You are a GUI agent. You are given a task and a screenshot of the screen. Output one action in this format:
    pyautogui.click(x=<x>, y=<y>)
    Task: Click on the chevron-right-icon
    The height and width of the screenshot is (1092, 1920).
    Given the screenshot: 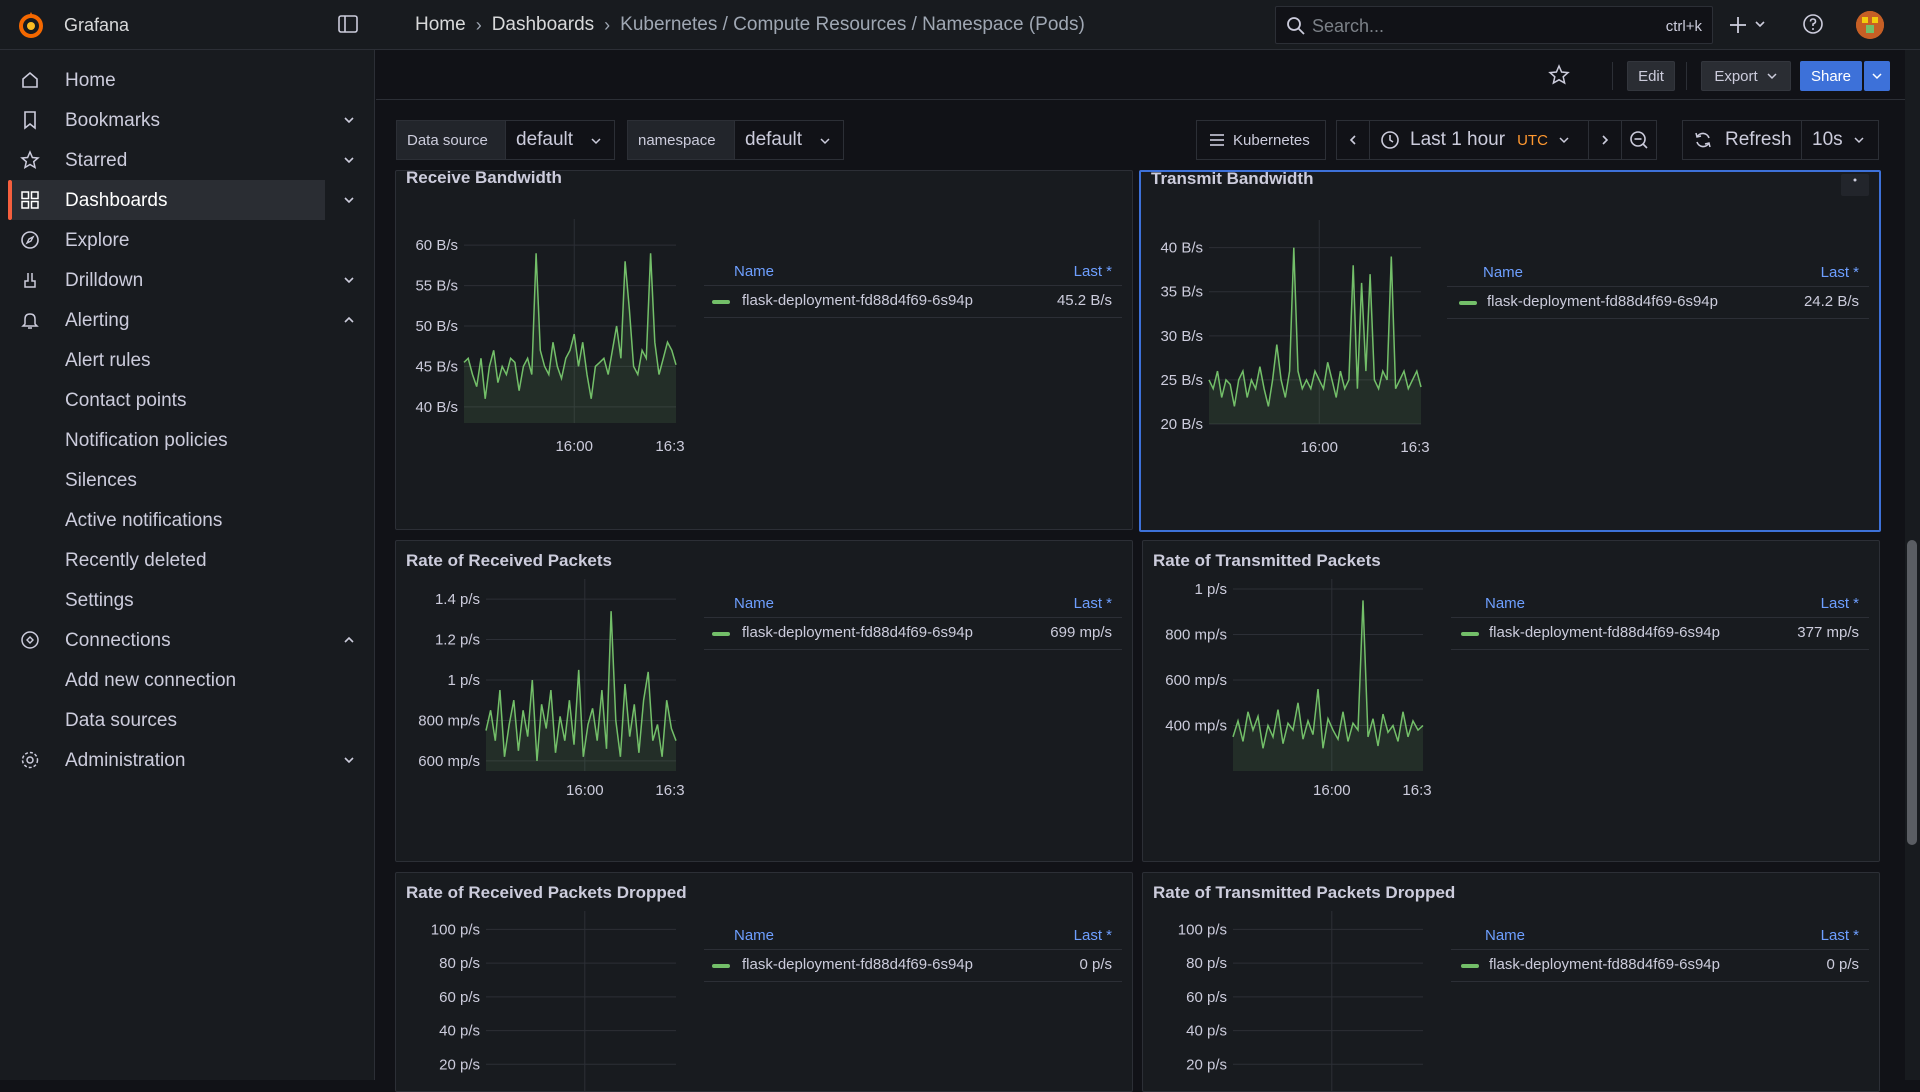 What is the action you would take?
    pyautogui.click(x=1605, y=140)
    